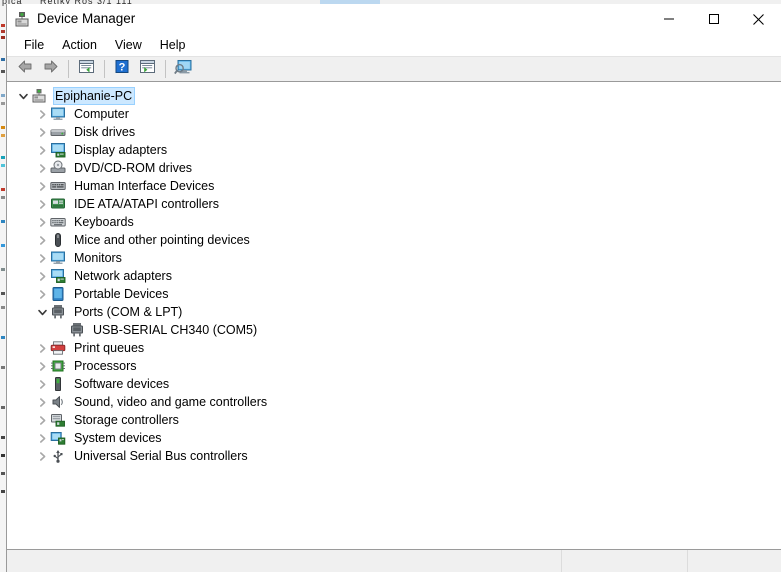 This screenshot has width=781, height=572. What do you see at coordinates (394, 330) in the screenshot?
I see `tree-node: USB-SERIAL CH340 (COM5)` at bounding box center [394, 330].